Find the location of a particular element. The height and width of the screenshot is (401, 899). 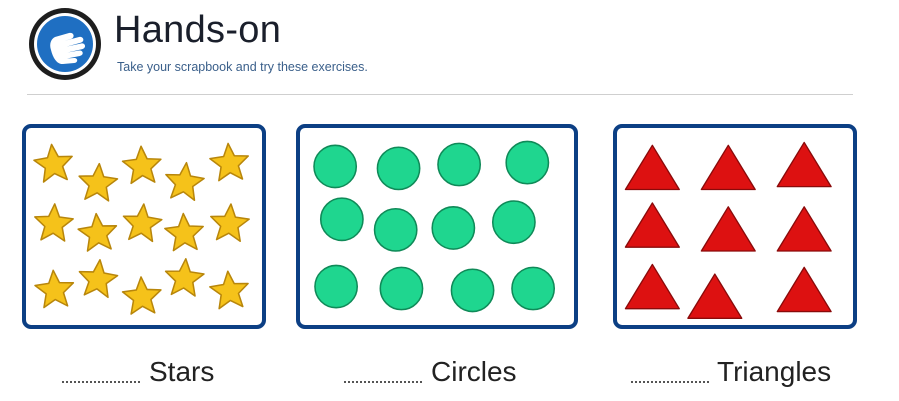

triangles-label: Triangles is located at coordinates (774, 371).